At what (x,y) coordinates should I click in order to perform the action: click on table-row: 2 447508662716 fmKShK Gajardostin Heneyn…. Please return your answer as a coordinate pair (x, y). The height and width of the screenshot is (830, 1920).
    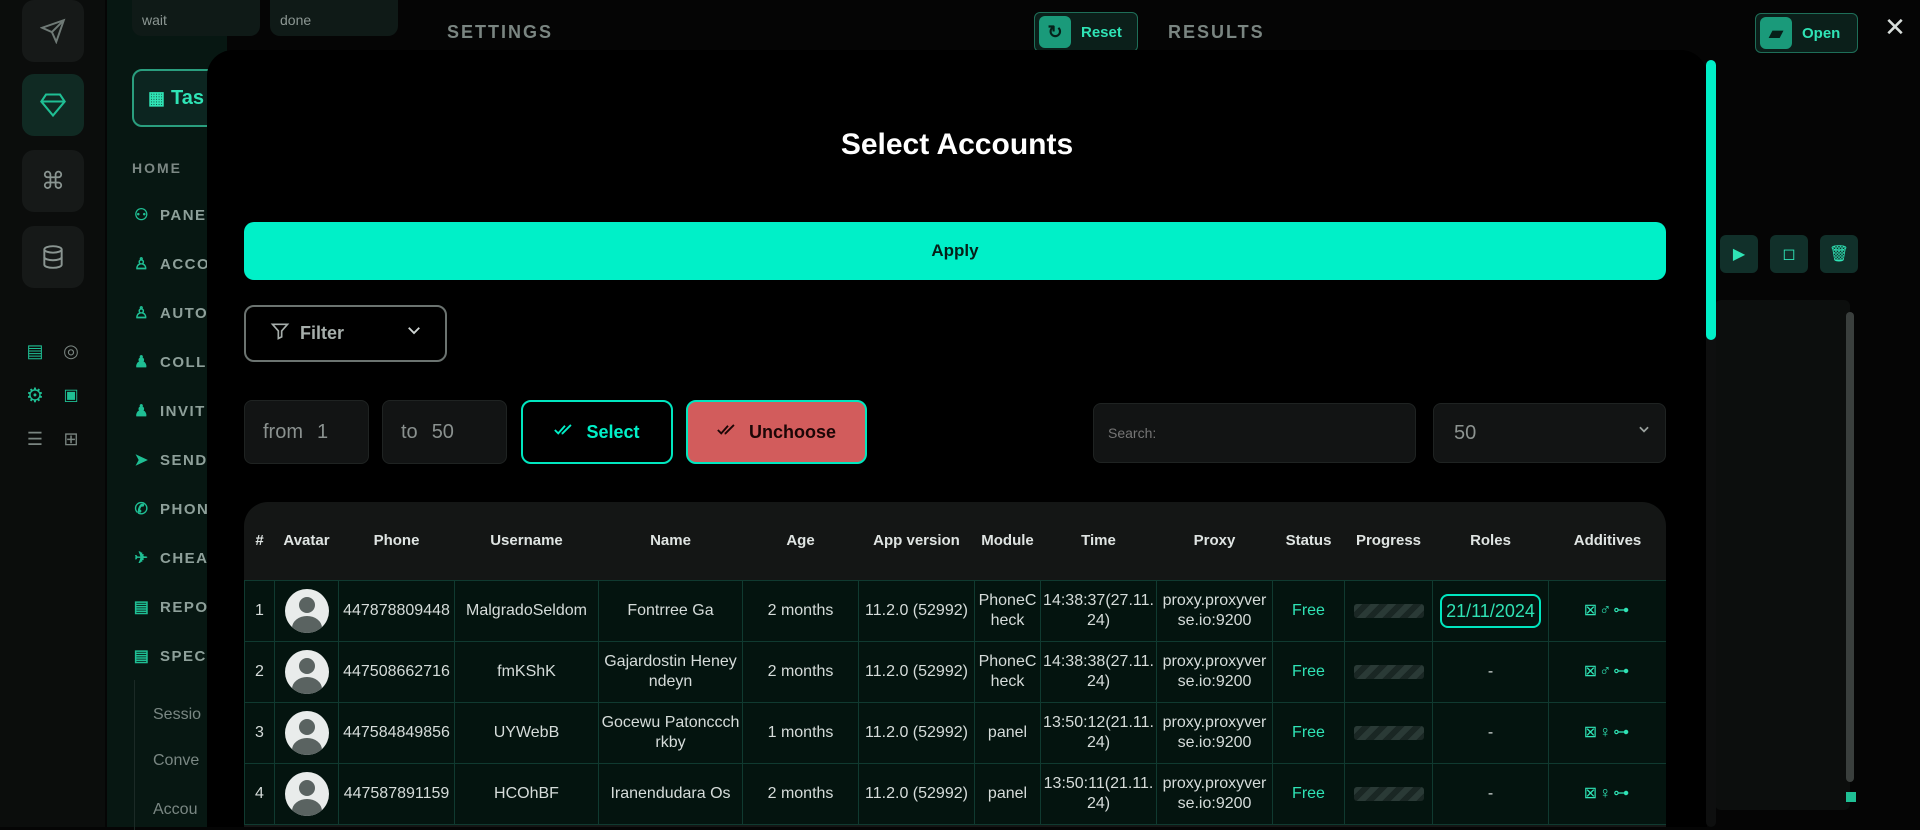
    Looking at the image, I should click on (956, 671).